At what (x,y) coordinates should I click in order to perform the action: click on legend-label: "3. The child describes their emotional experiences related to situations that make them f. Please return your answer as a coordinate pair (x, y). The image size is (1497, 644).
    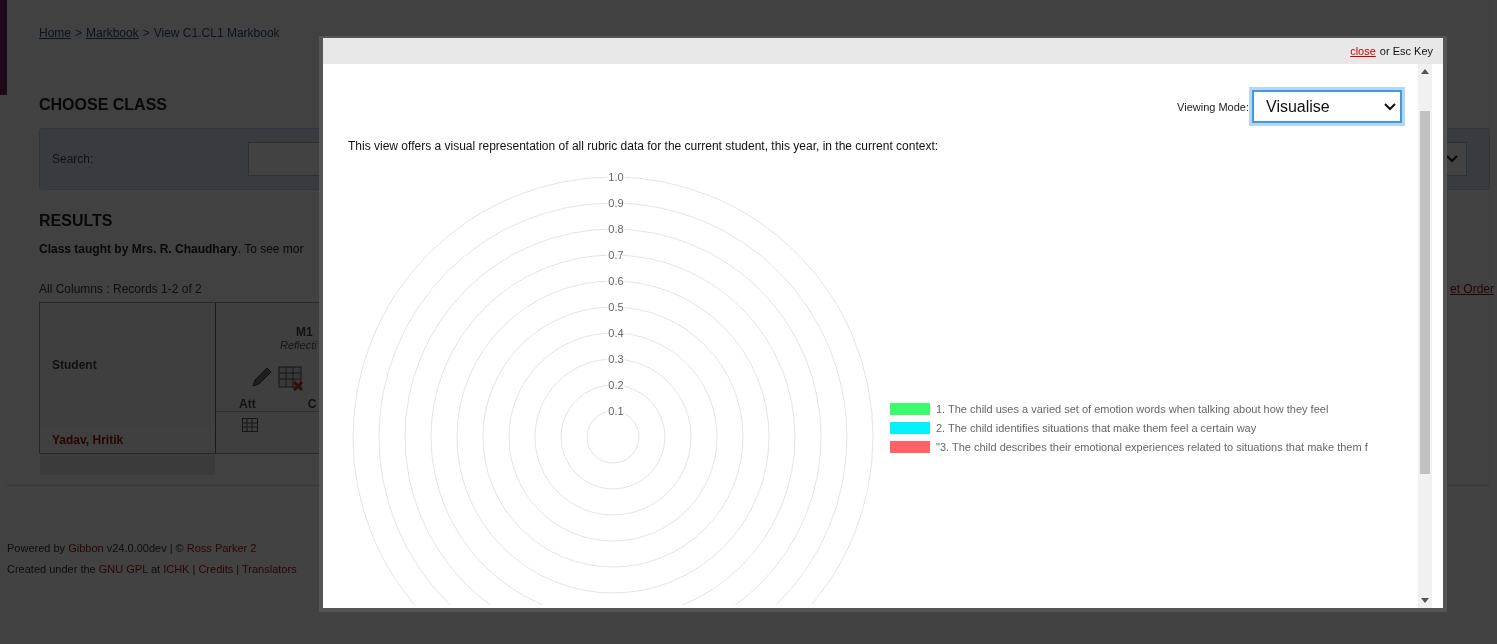
    Looking at the image, I should click on (1152, 447).